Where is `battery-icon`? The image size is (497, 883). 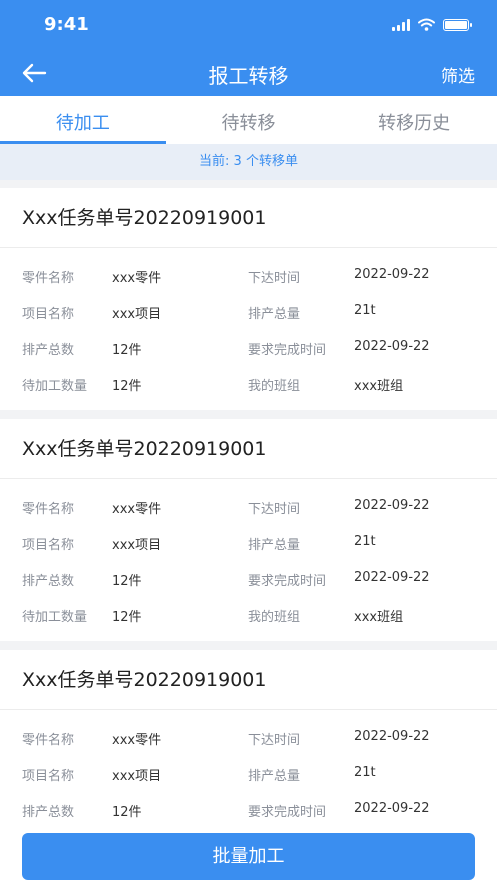
battery-icon is located at coordinates (457, 25).